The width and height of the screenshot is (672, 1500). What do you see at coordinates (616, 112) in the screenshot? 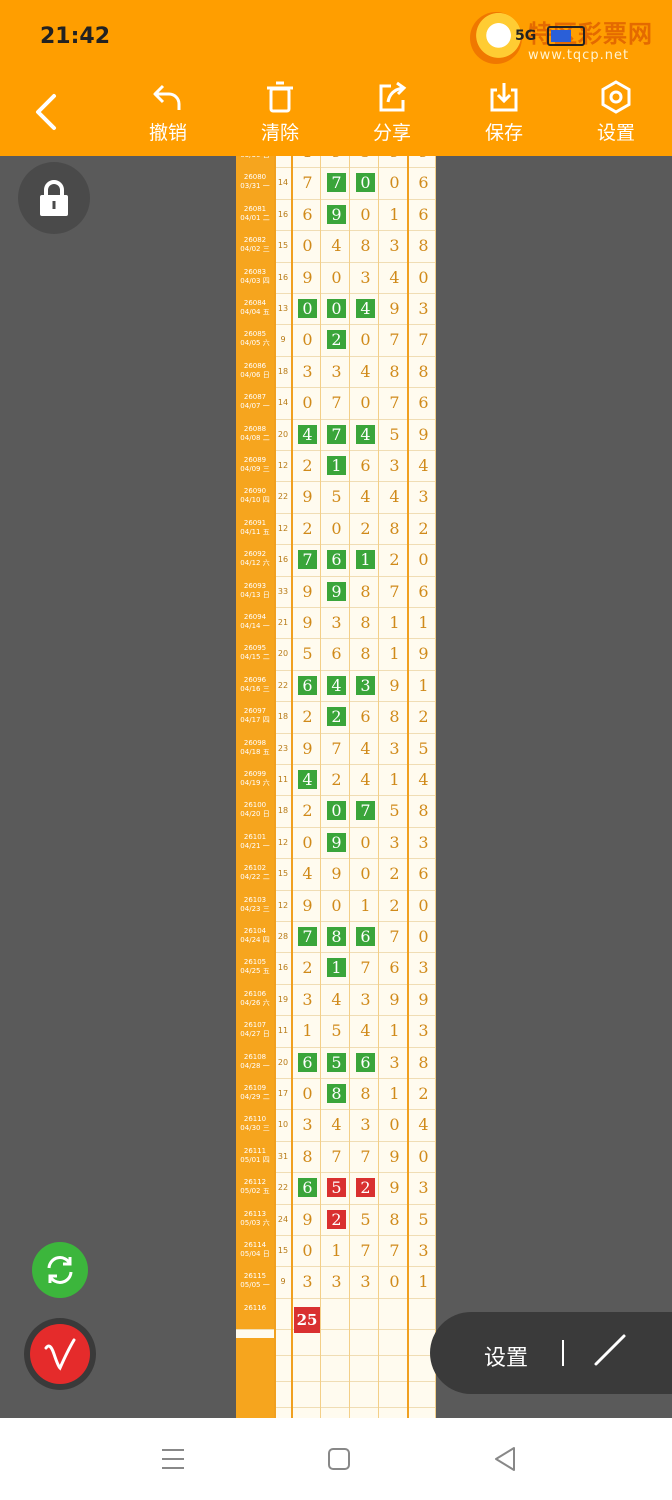
I see `settings-button: 设置` at bounding box center [616, 112].